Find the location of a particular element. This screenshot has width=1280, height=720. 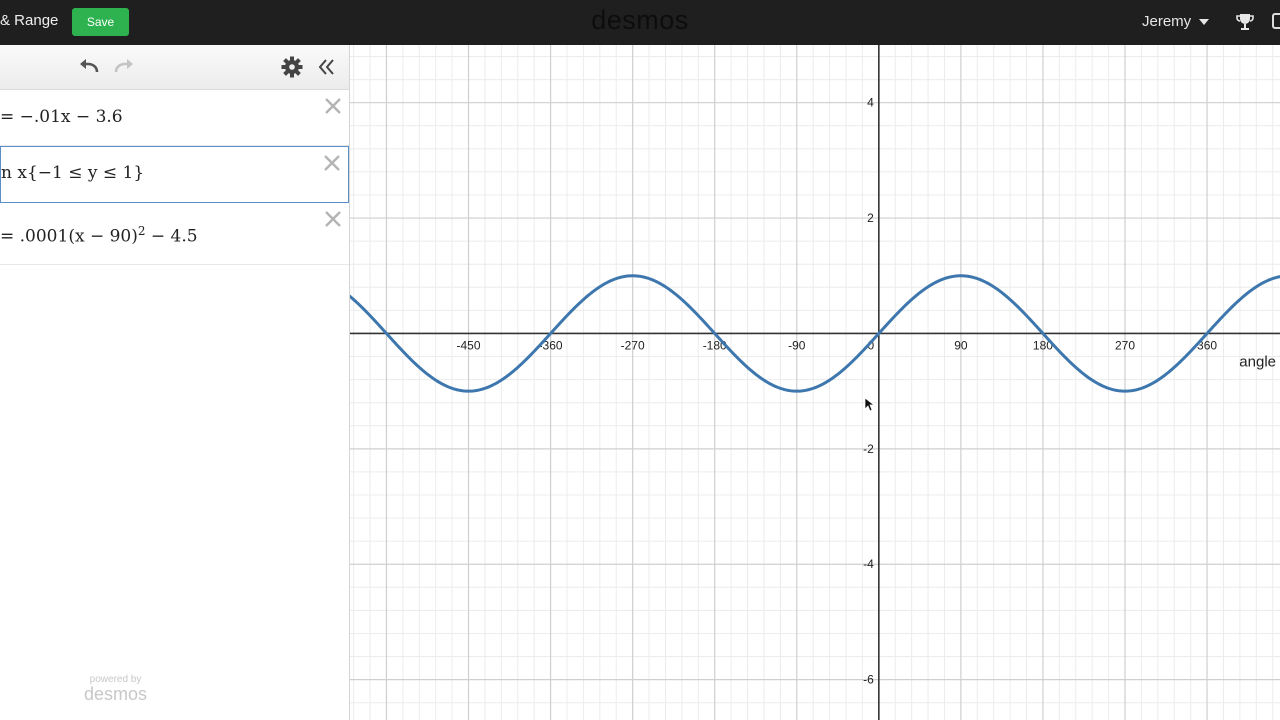

user-menu: Jeremy is located at coordinates (1176, 21).